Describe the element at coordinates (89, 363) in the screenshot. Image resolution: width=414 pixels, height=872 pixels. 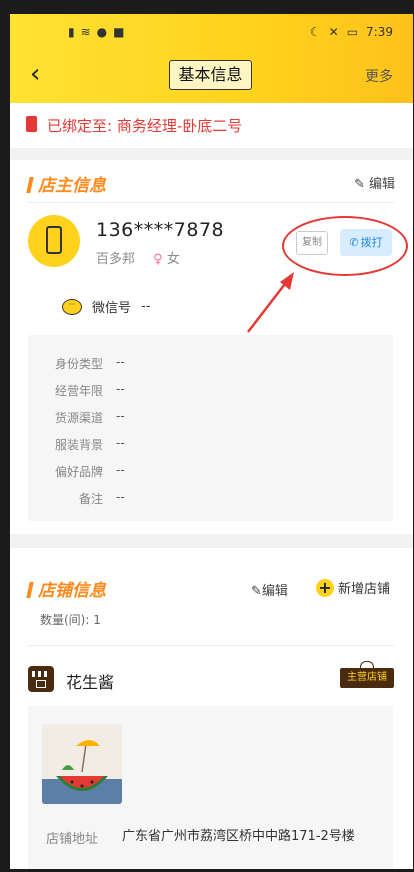
I see `info-row: 身份类型 --` at that location.